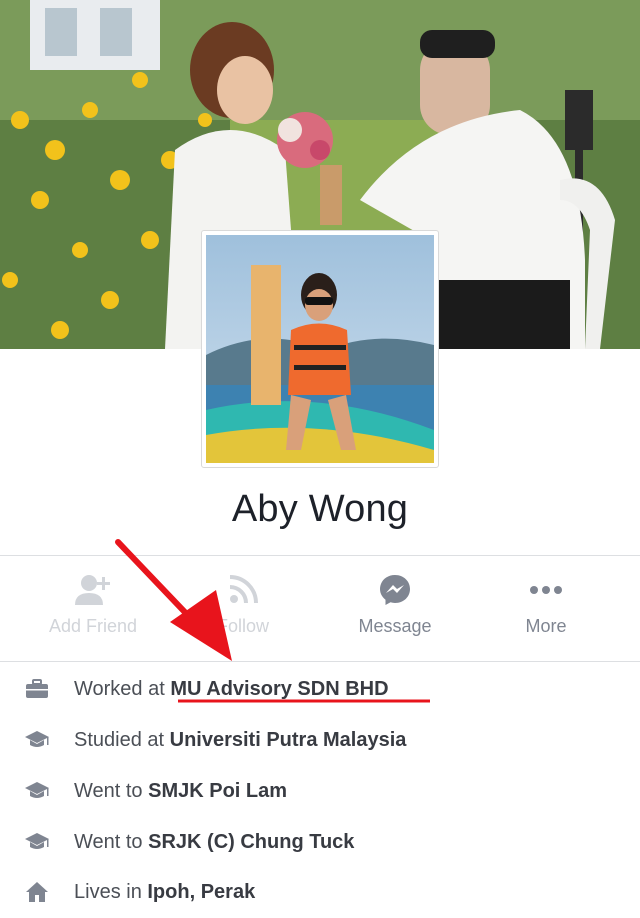 This screenshot has width=640, height=918. I want to click on about-item-university: Studied at Universiti Putra Malaysia, so click(320, 740).